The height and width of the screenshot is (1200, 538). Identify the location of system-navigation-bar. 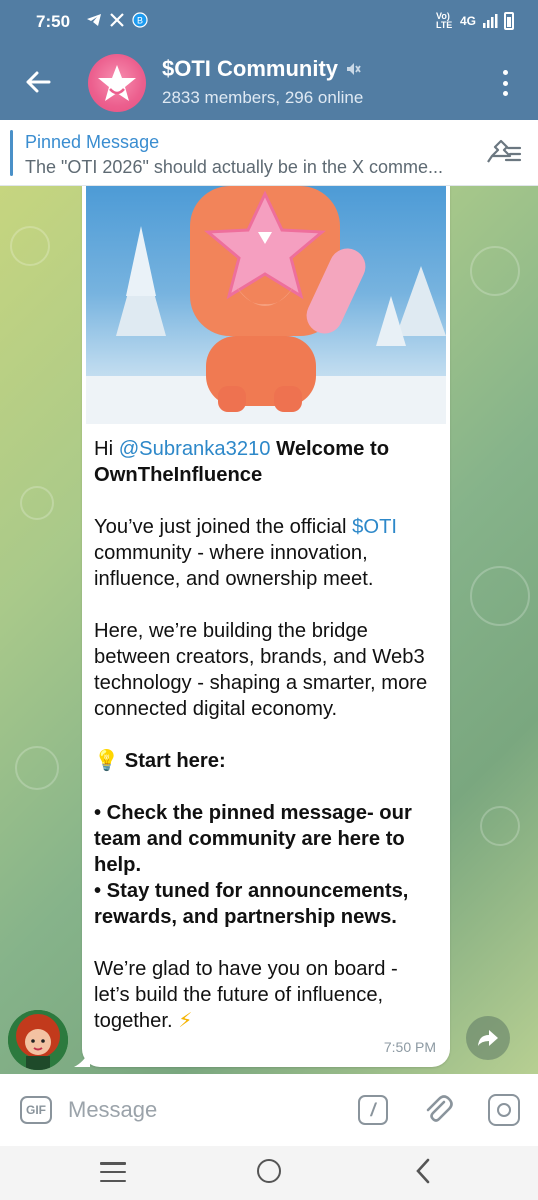
(269, 1173).